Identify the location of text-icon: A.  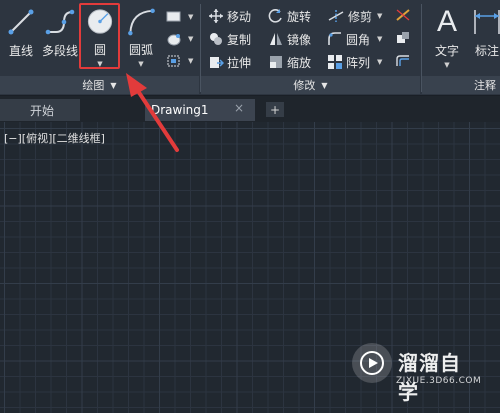
(446, 21).